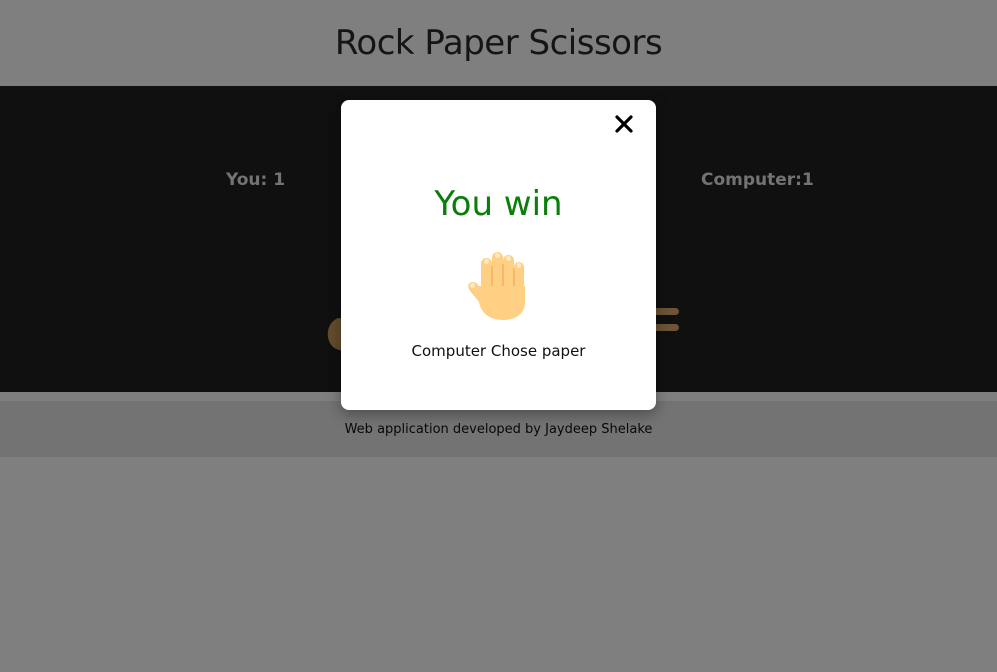 The height and width of the screenshot is (672, 997). What do you see at coordinates (499, 284) in the screenshot?
I see `raised-hand-icon` at bounding box center [499, 284].